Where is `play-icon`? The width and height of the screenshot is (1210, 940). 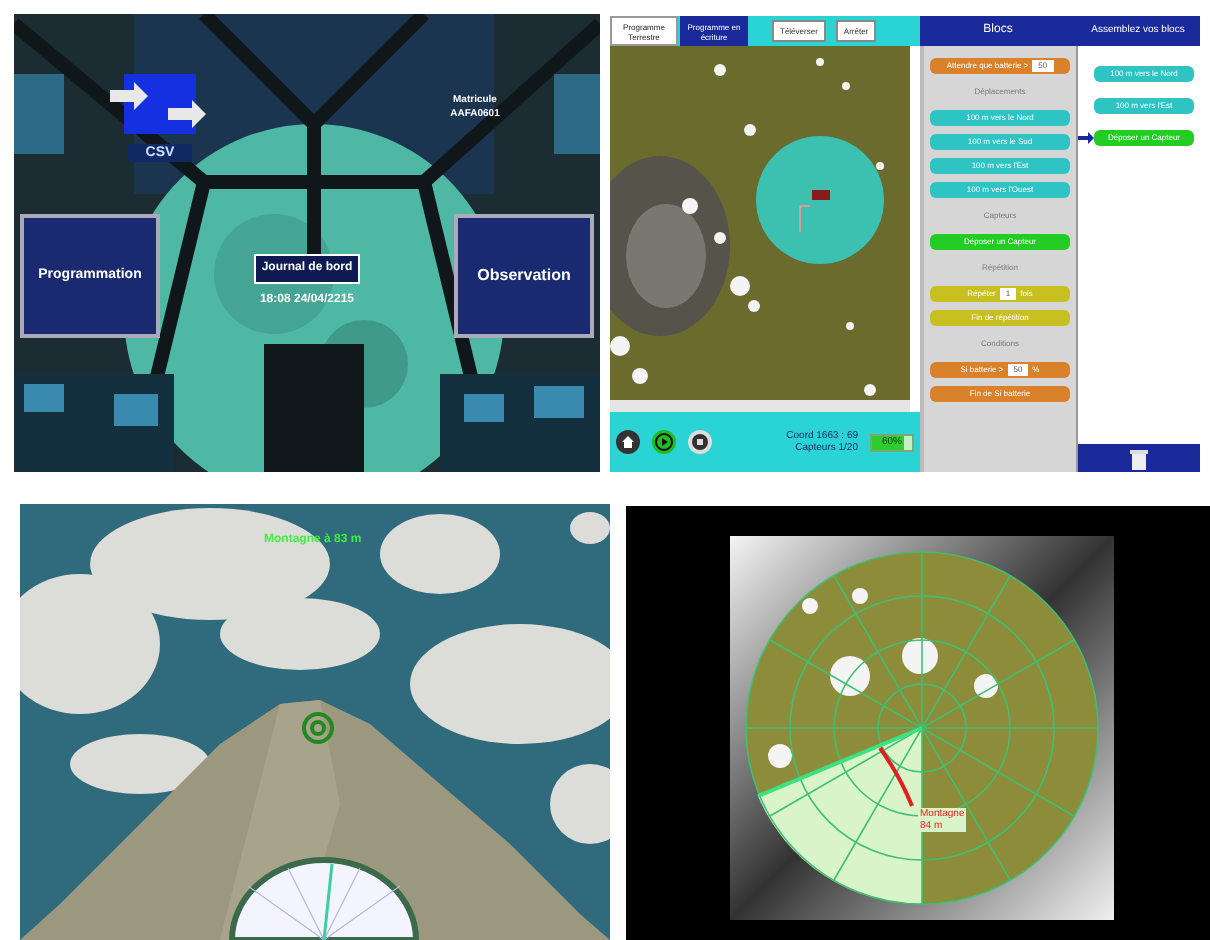
play-icon is located at coordinates (664, 442).